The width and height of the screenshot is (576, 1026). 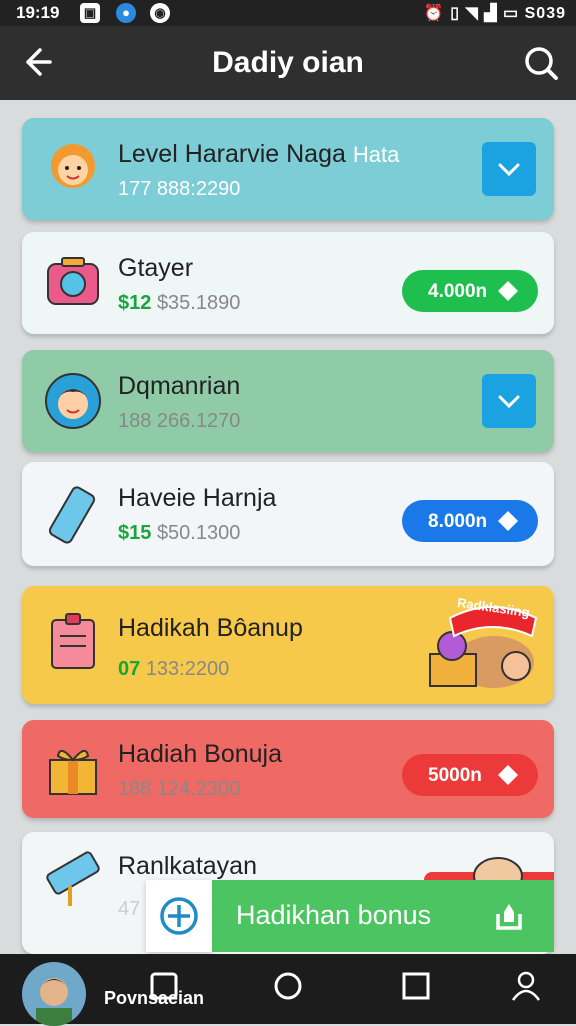 What do you see at coordinates (288, 13) in the screenshot?
I see `status-bar: 19:19 ▣ ● ◉ ⏰ ▯ ◥ ▟ ▭ S039` at bounding box center [288, 13].